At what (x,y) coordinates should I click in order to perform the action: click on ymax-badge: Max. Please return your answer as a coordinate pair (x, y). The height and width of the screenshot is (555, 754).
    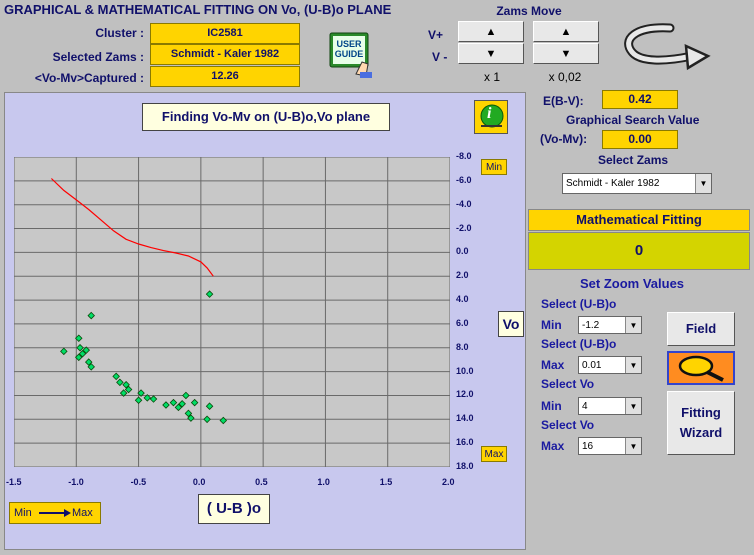
    Looking at the image, I should click on (494, 454).